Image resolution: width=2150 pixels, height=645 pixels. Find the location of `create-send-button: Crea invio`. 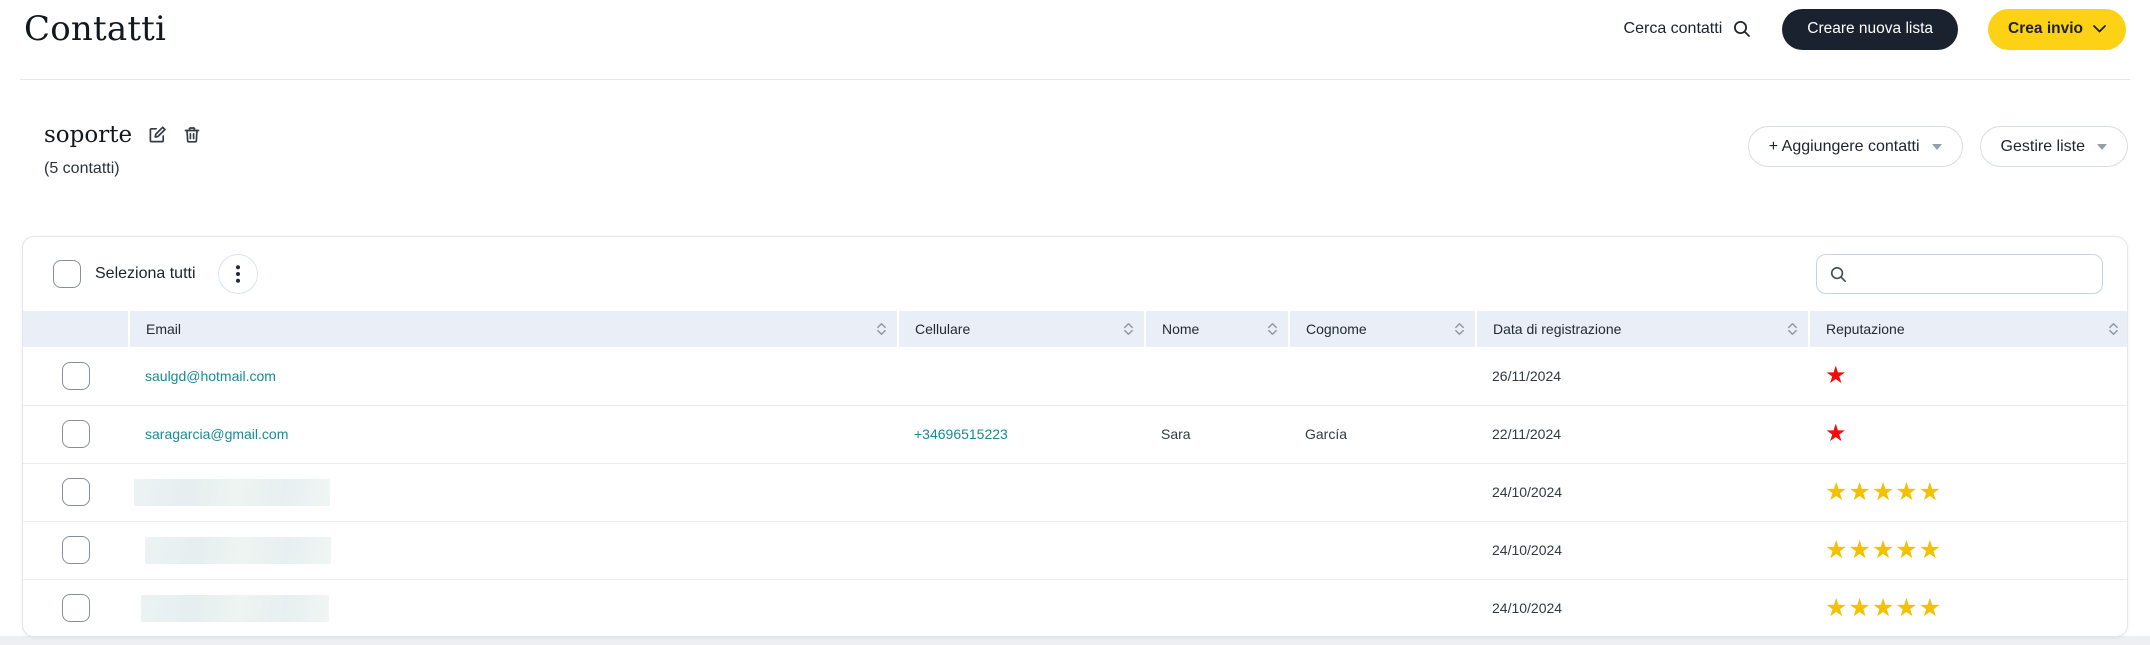

create-send-button: Crea invio is located at coordinates (2057, 29).